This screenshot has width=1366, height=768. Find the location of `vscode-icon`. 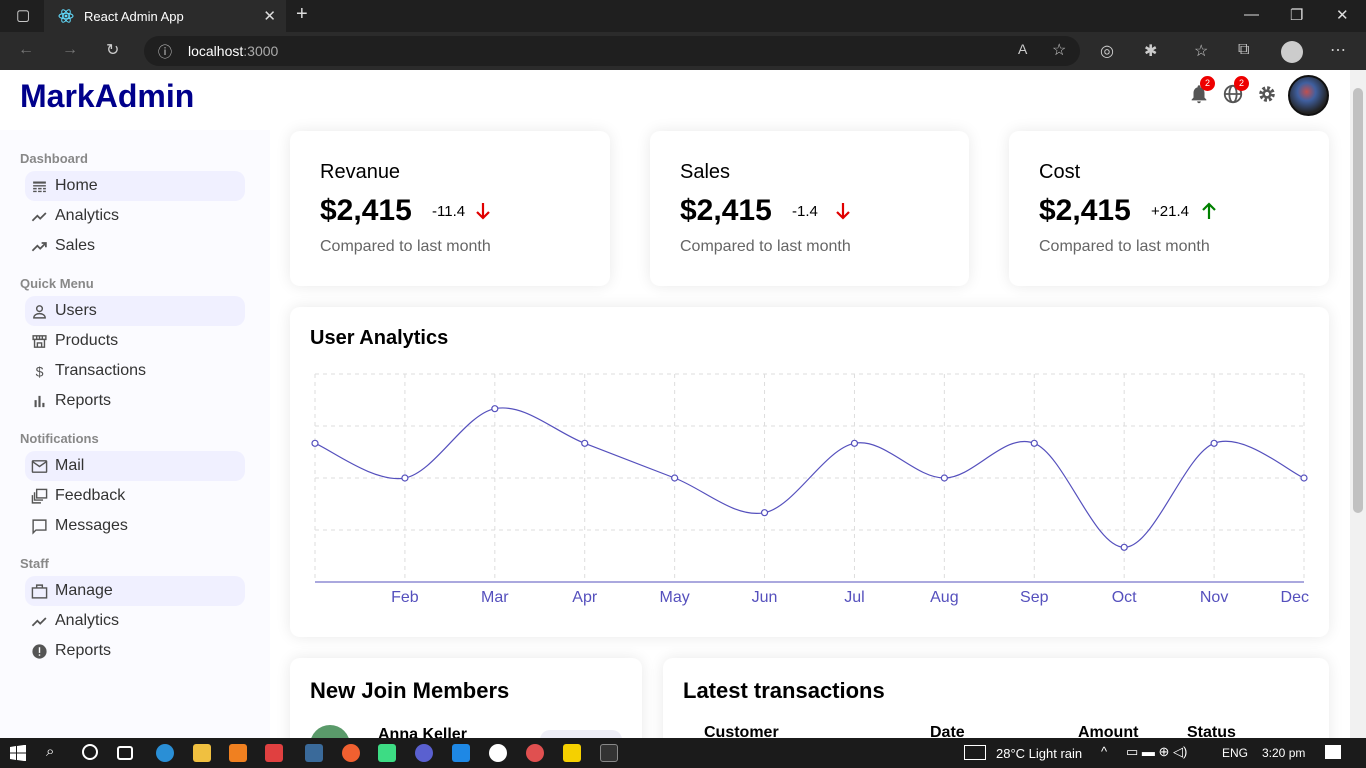

vscode-icon is located at coordinates (461, 753).